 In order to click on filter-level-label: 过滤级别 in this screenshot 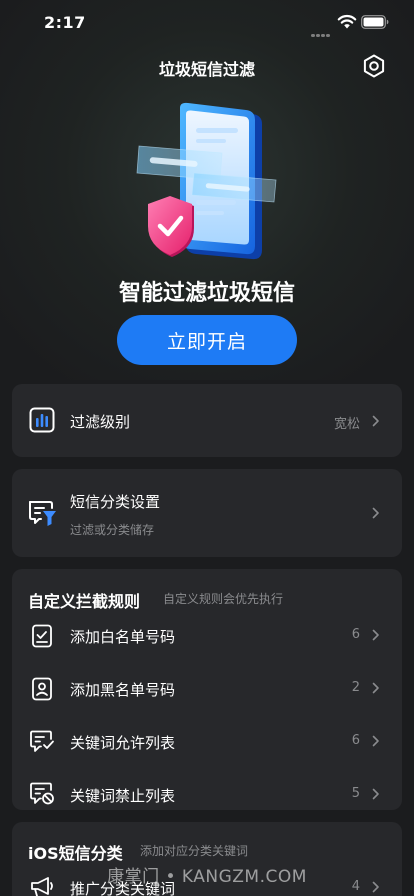, I will do `click(100, 422)`.